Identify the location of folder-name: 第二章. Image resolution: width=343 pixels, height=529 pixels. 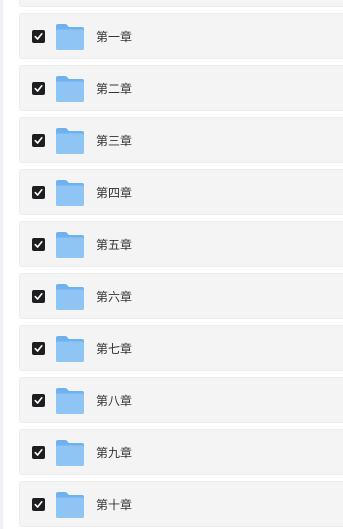
(114, 89).